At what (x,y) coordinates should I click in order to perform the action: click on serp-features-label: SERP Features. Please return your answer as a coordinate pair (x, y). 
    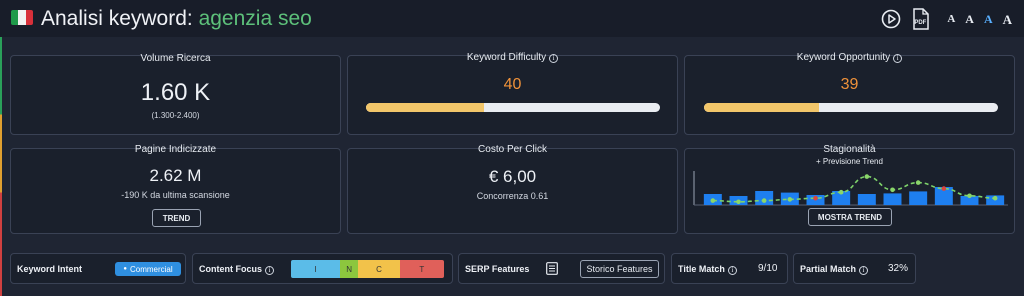
    Looking at the image, I should click on (497, 269).